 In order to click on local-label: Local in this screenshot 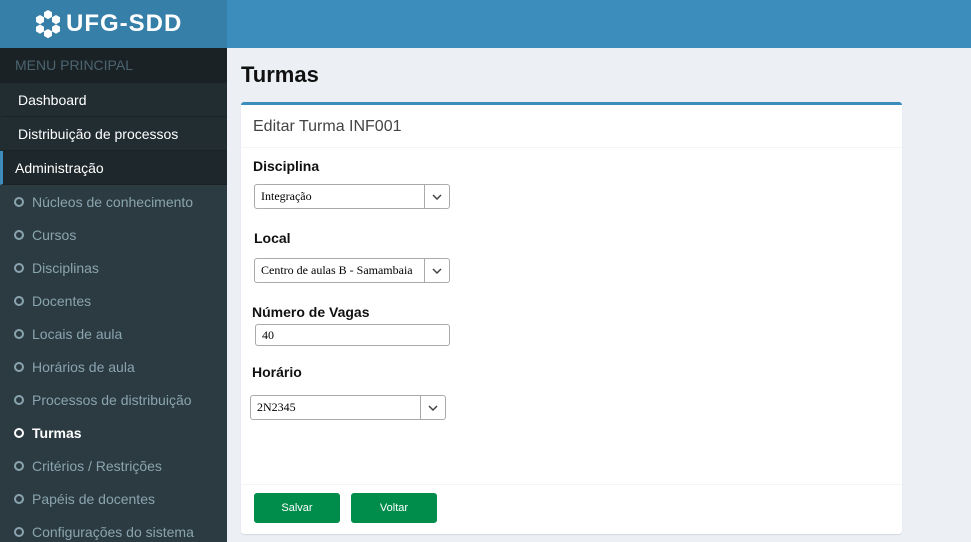, I will do `click(272, 238)`.